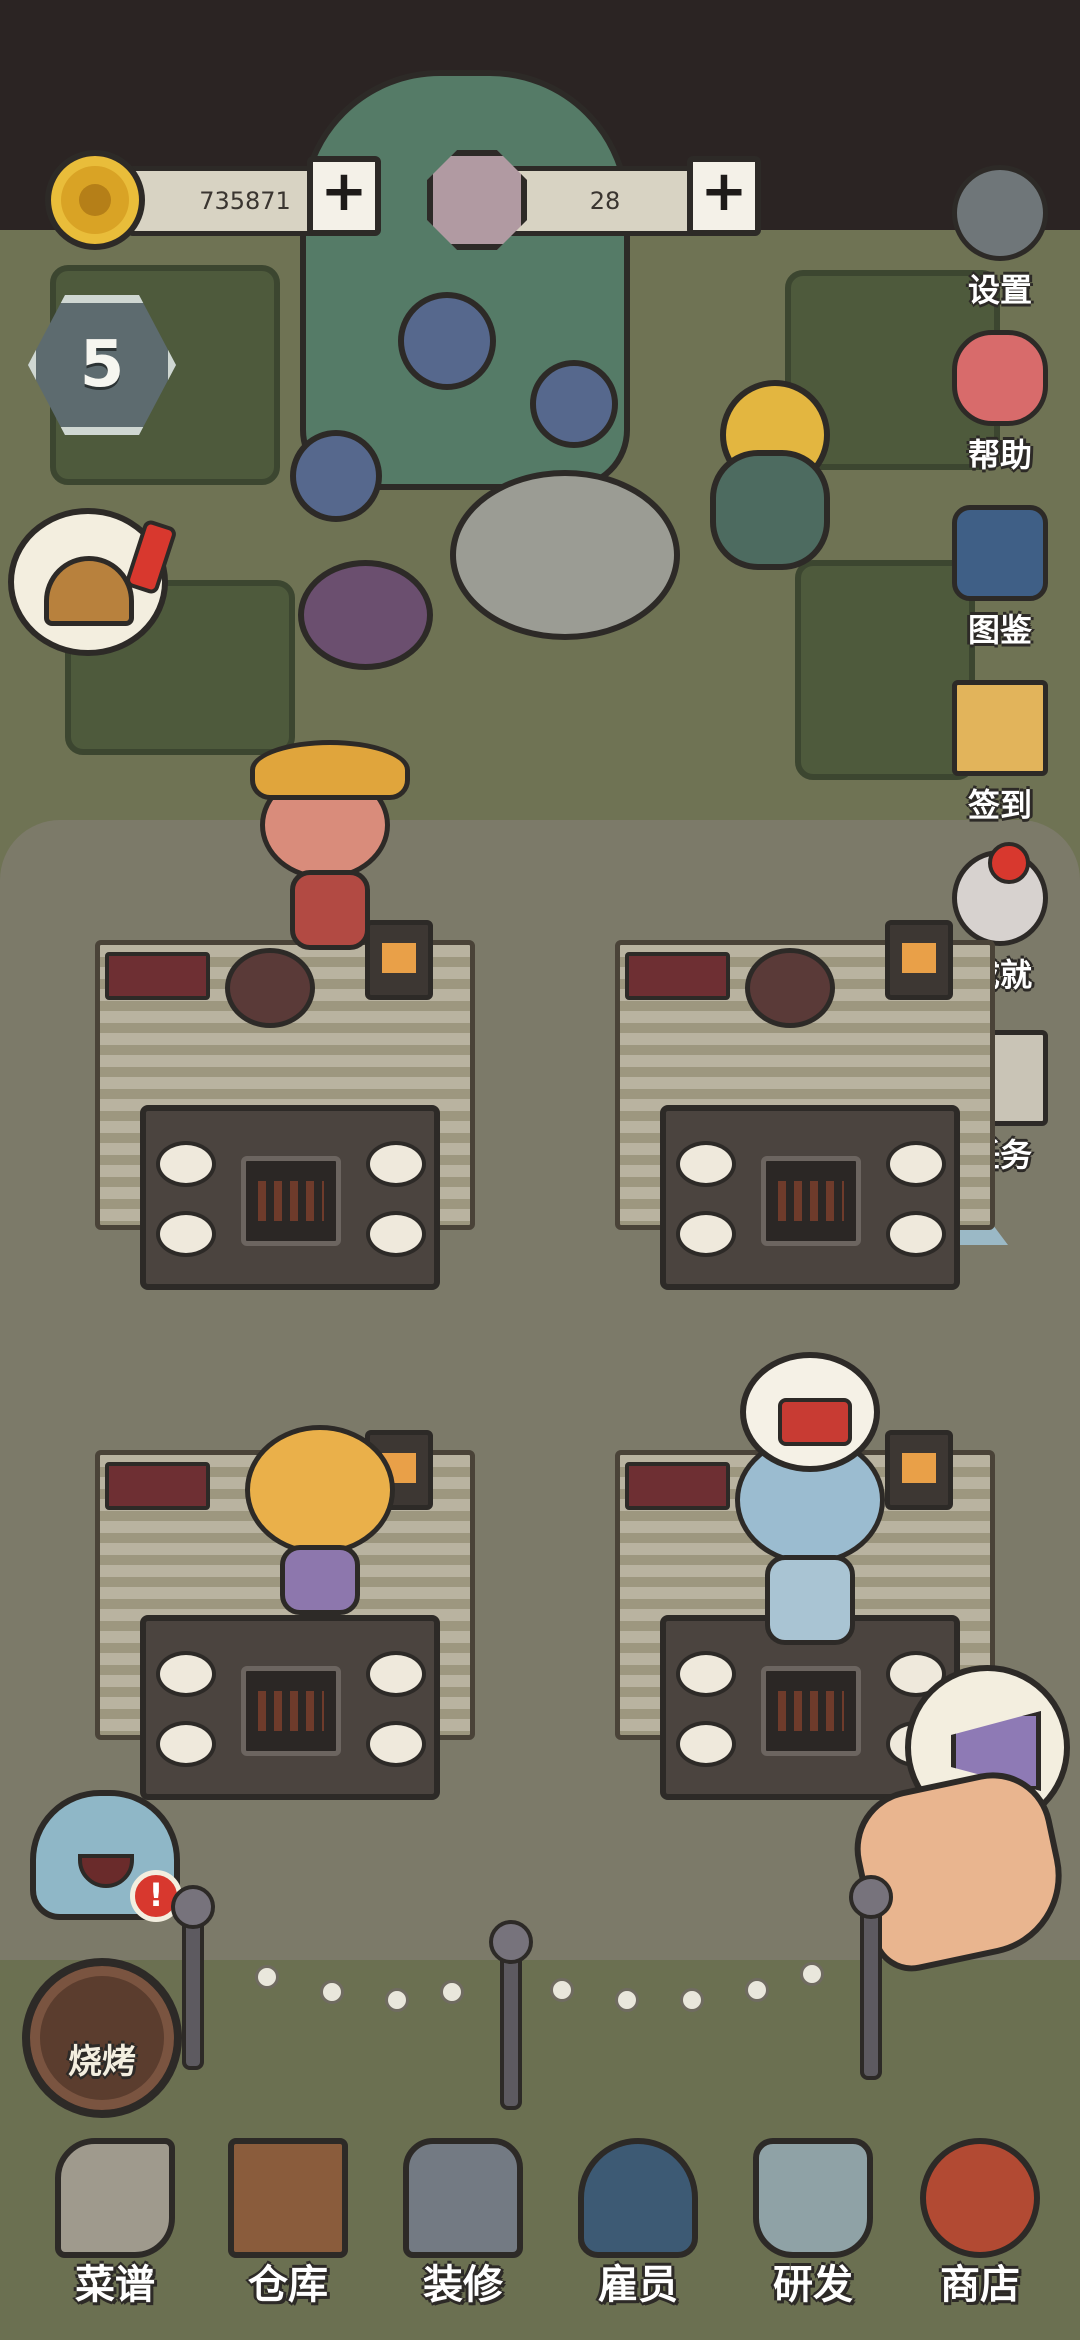  Describe the element at coordinates (810, 1412) in the screenshot. I see `order-grill-bubble` at that location.